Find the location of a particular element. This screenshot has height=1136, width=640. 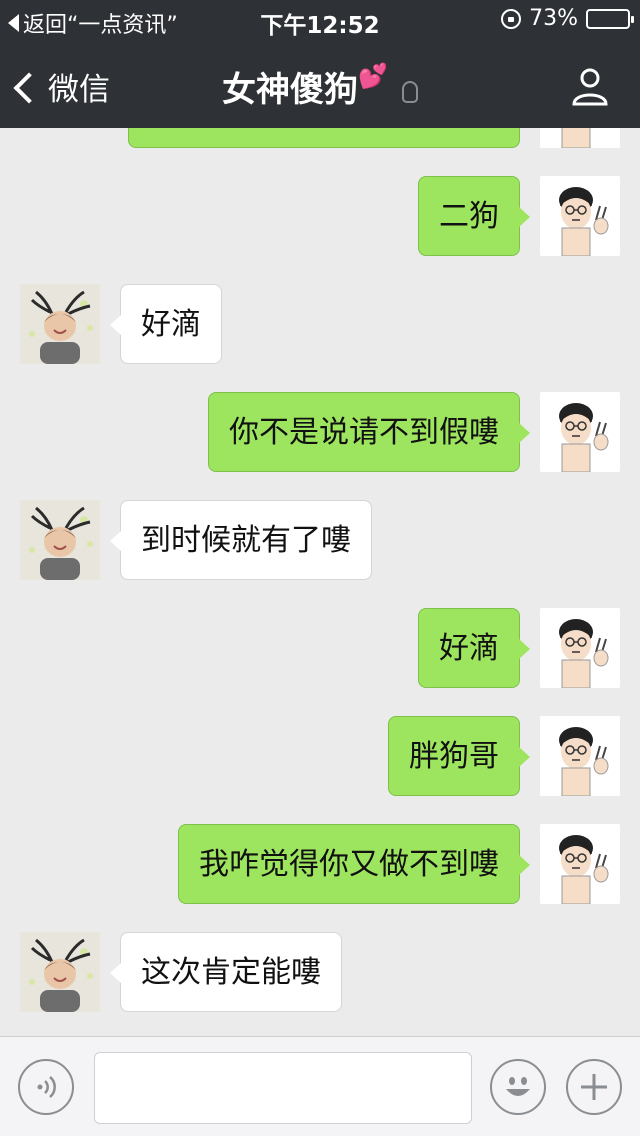

status-bar: 返回“一点资讯” 下午12:52 73% is located at coordinates (320, 20).